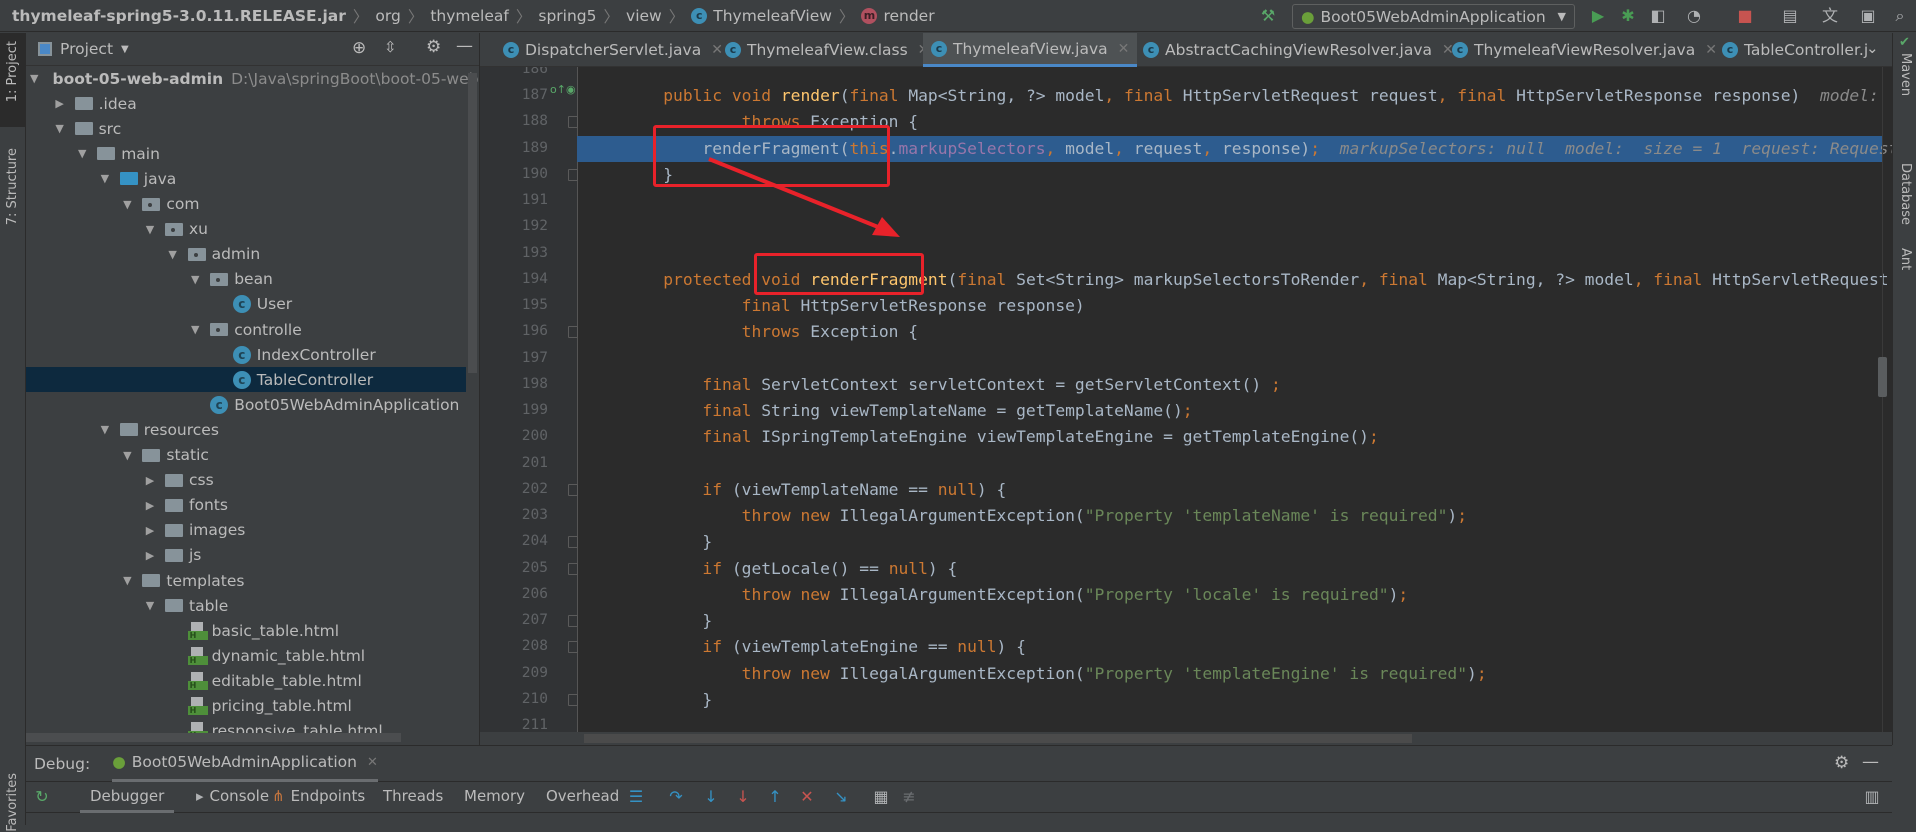 The height and width of the screenshot is (832, 1916). What do you see at coordinates (246, 555) in the screenshot?
I see `tree-item: ▶ js` at bounding box center [246, 555].